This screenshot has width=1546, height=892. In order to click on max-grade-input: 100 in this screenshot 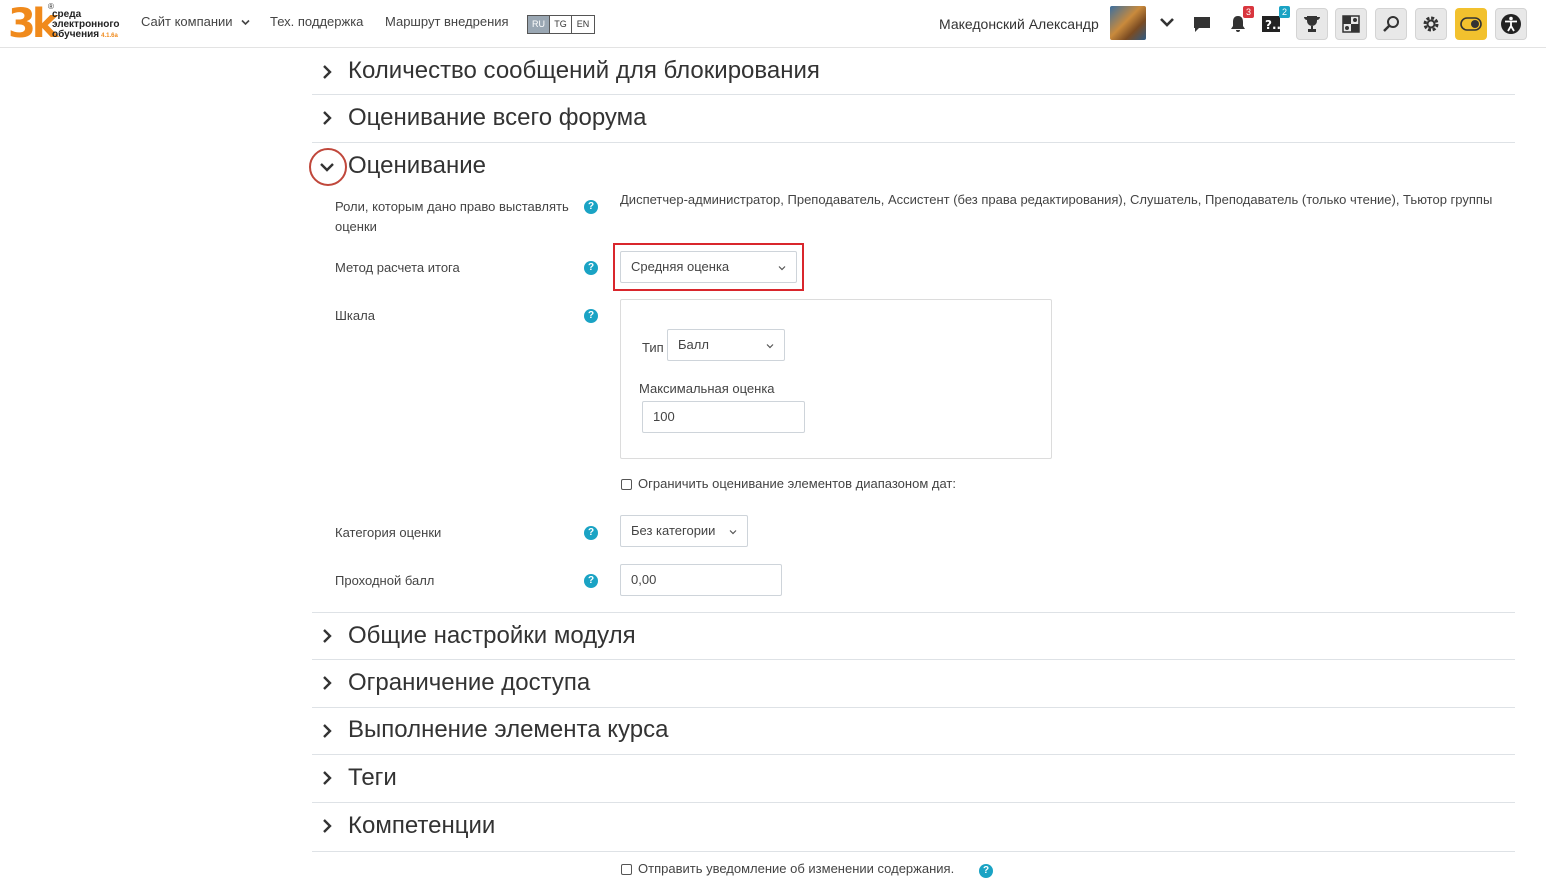, I will do `click(723, 417)`.